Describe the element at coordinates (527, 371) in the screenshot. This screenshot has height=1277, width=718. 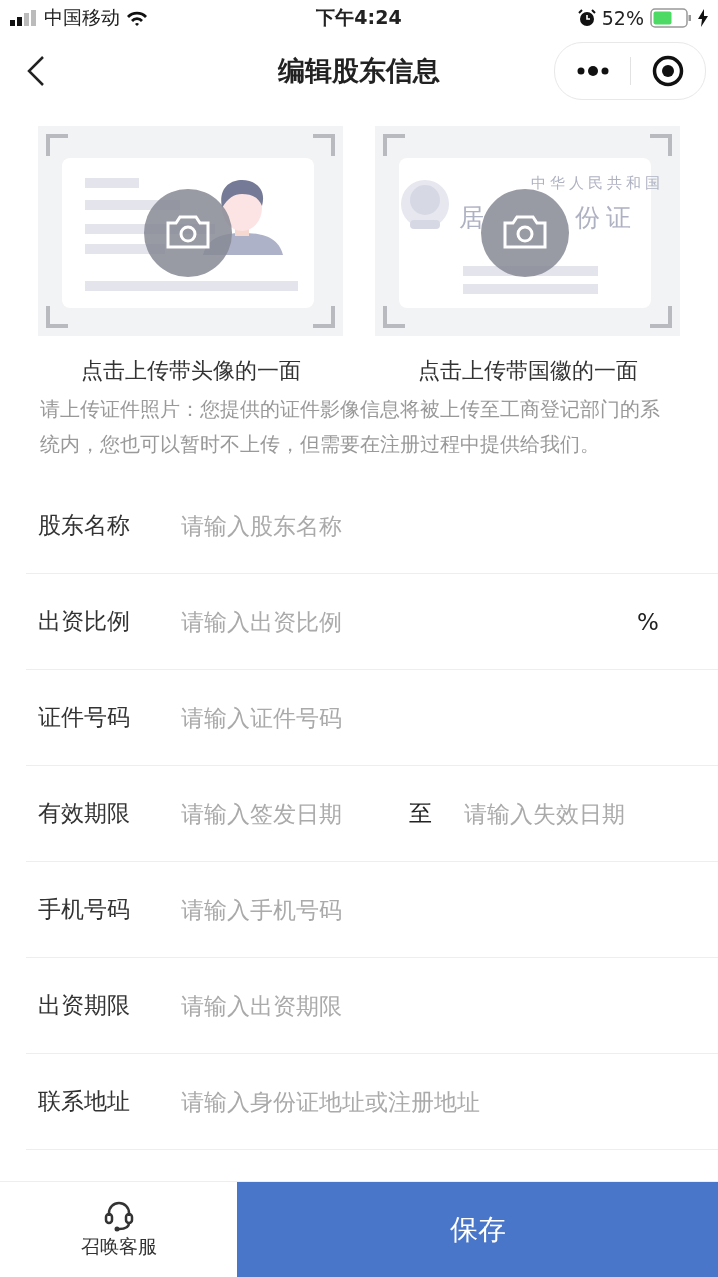
I see `upload-caption: 点击上传带国徽的一面` at that location.